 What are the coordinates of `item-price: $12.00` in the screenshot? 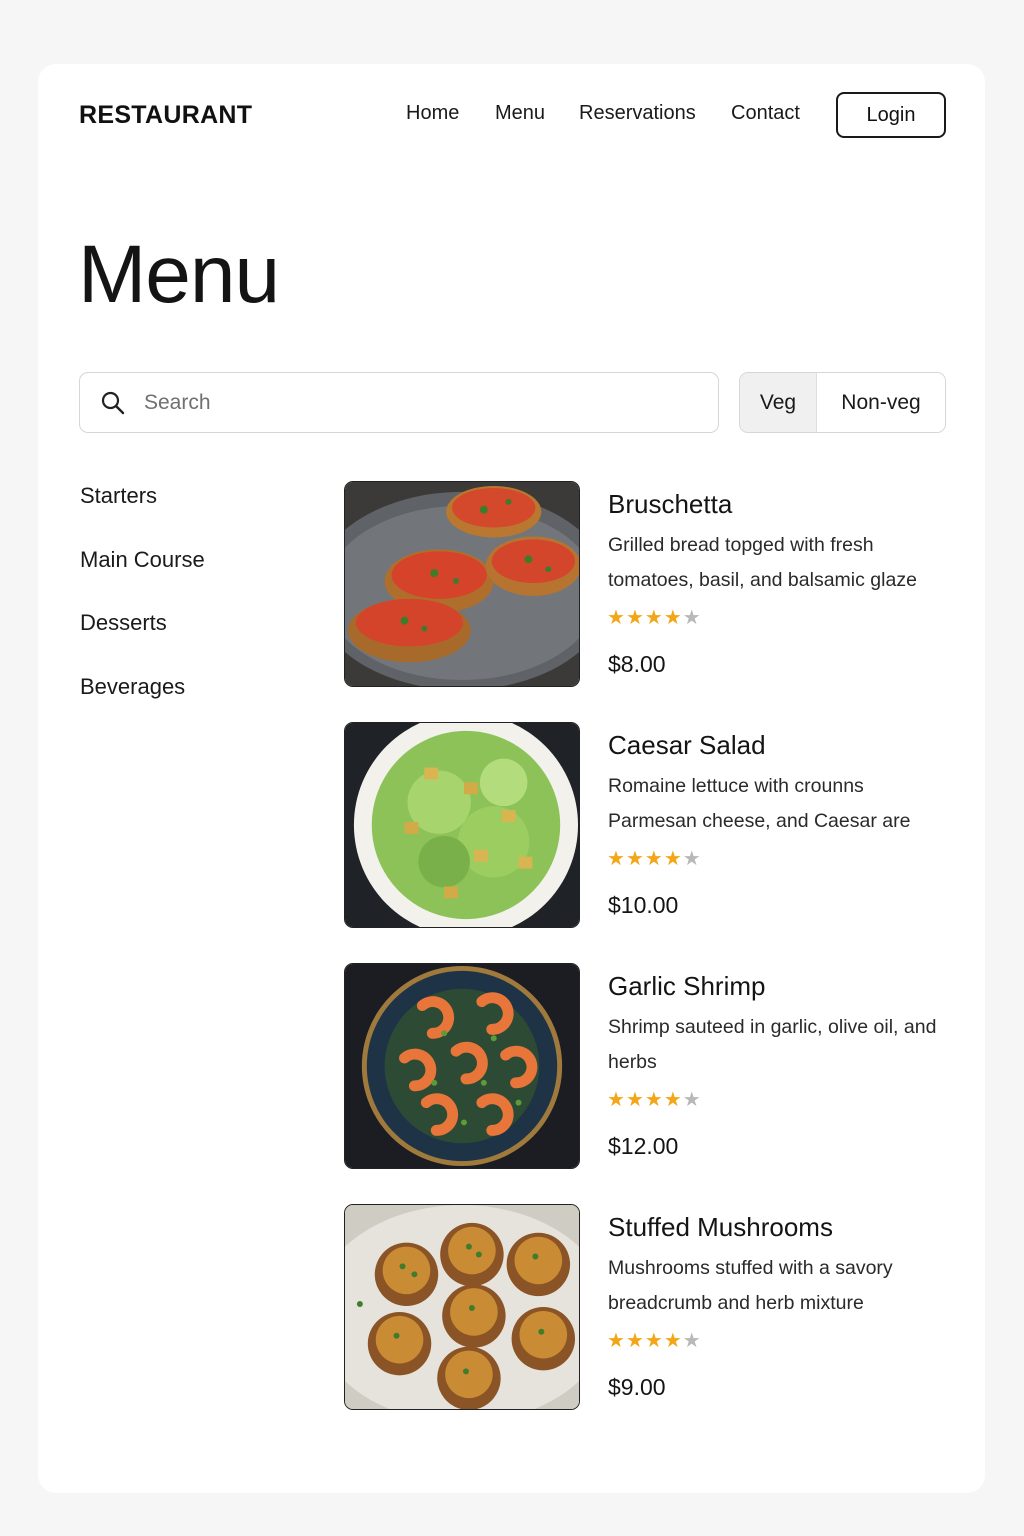 It's located at (643, 1146).